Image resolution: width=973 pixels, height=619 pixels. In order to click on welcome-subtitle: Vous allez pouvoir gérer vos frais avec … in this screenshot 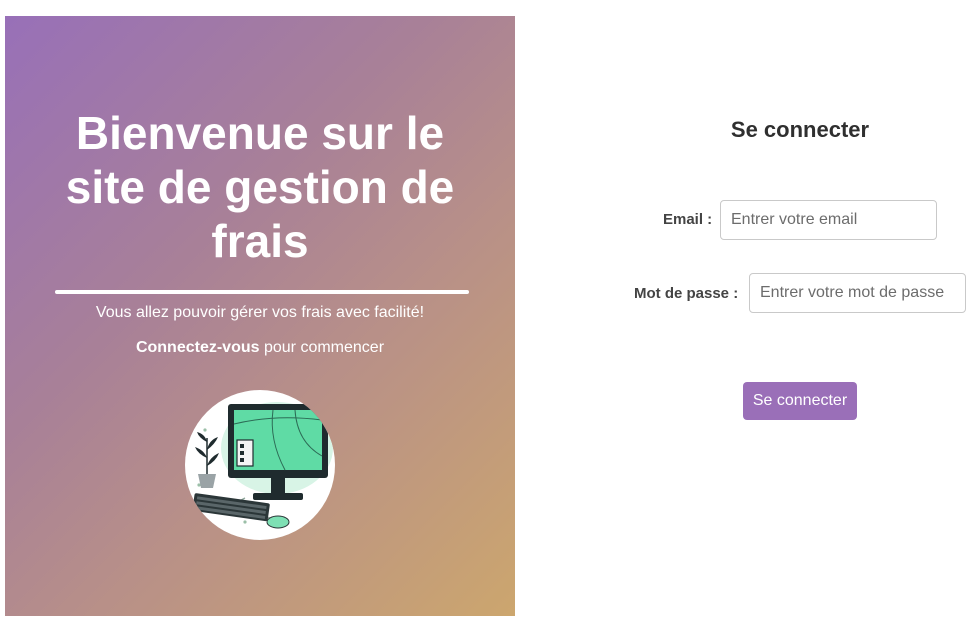, I will do `click(260, 312)`.